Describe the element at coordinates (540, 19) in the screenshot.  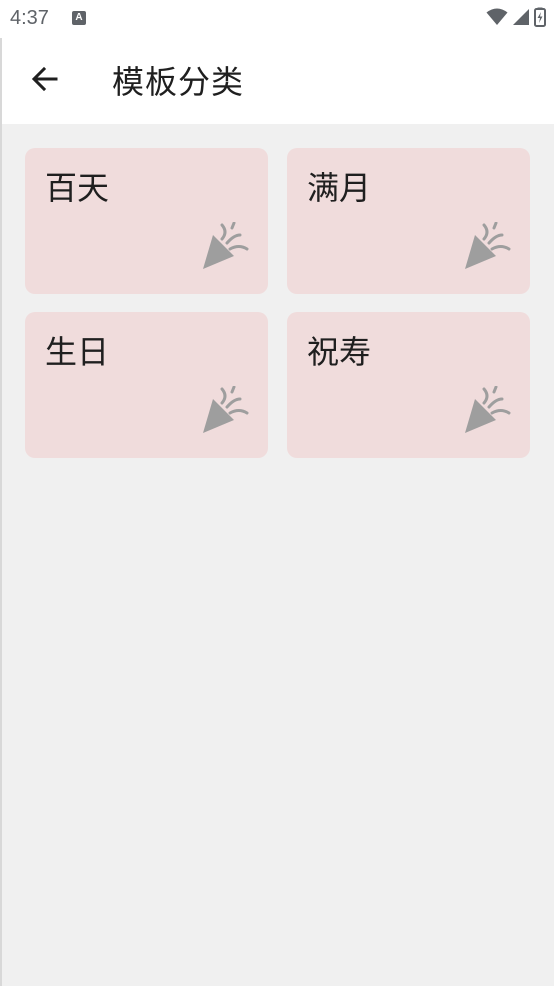
I see `battery-icon` at that location.